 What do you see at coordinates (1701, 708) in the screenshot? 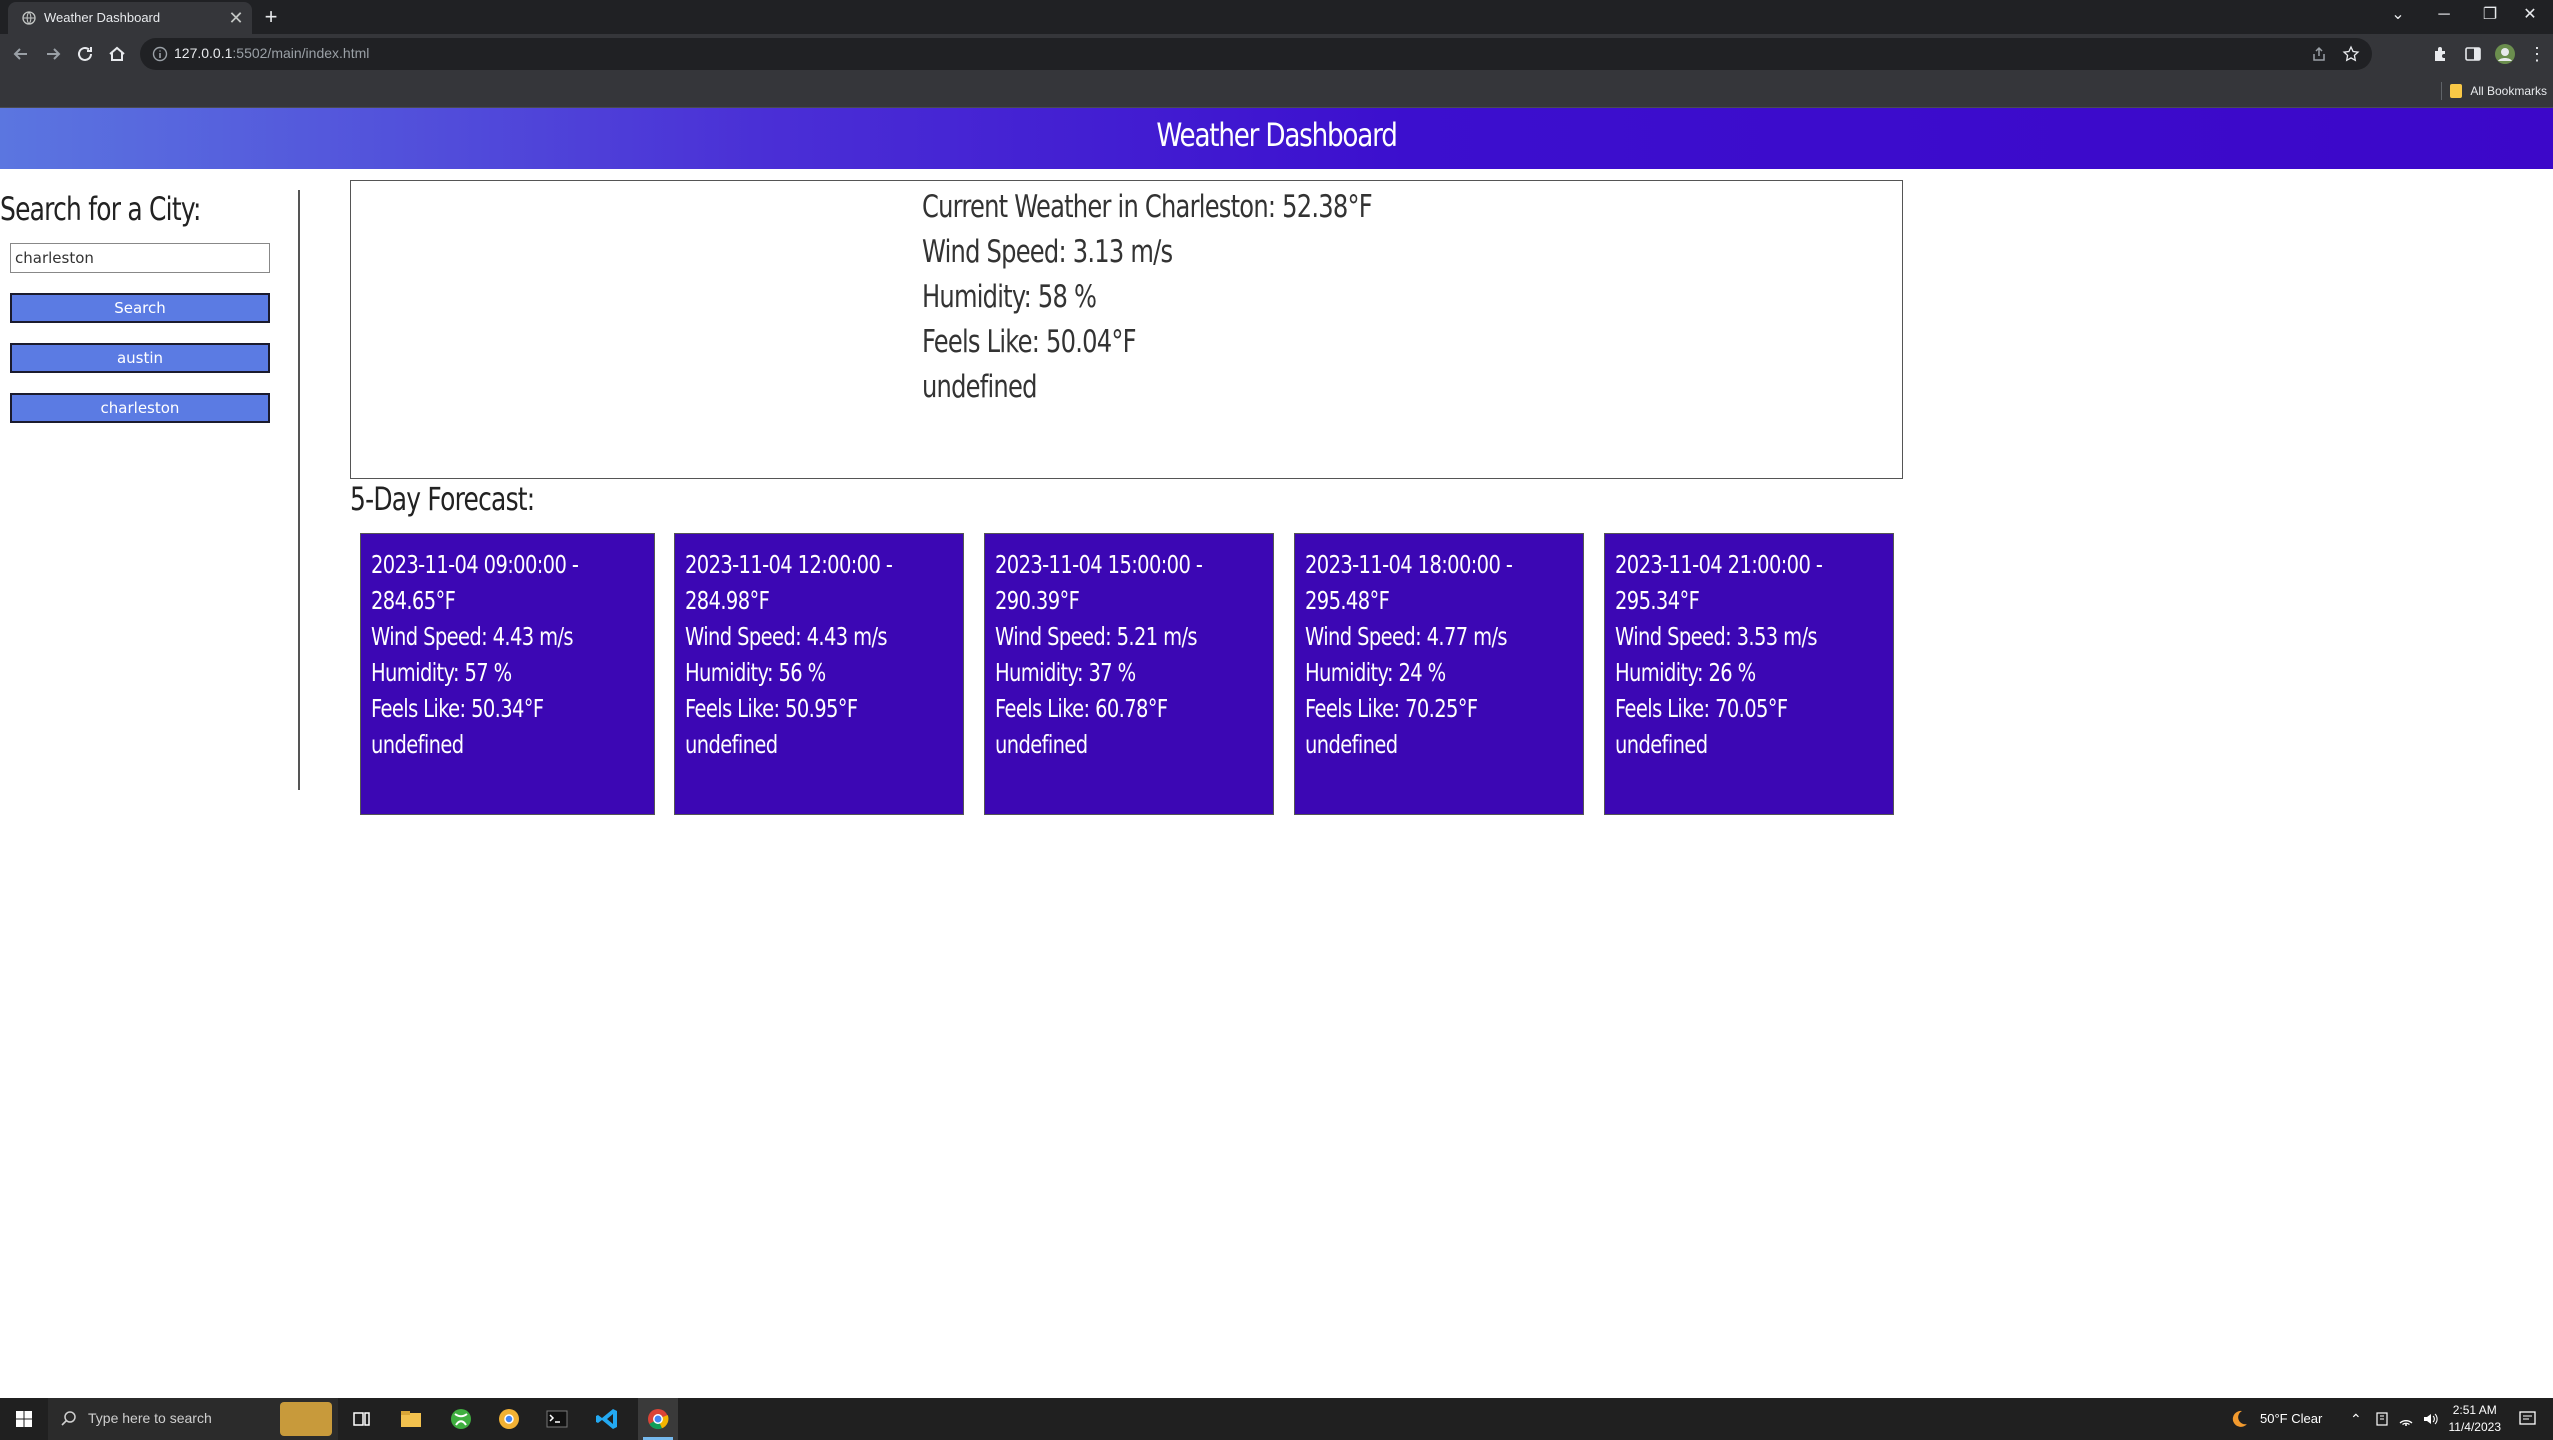
I see `forecast-feels-like: Feels Like: 70.05°F` at bounding box center [1701, 708].